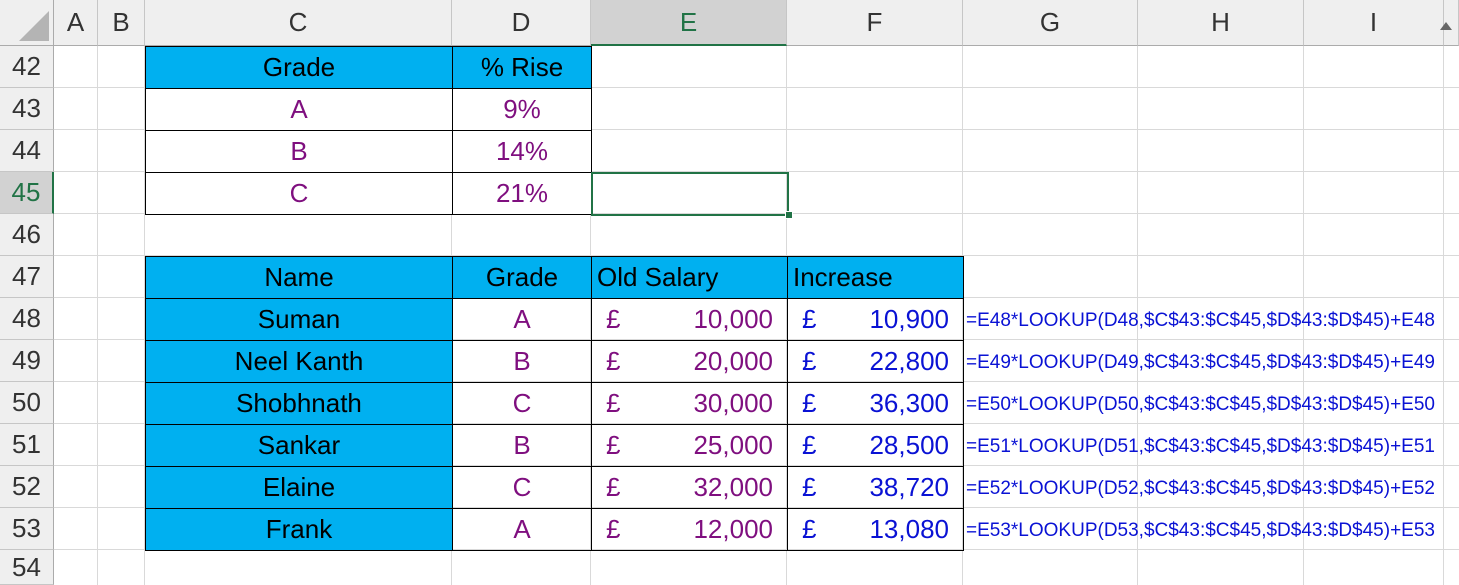 The width and height of the screenshot is (1459, 585). I want to click on old-salary-value: 32,000, so click(733, 487).